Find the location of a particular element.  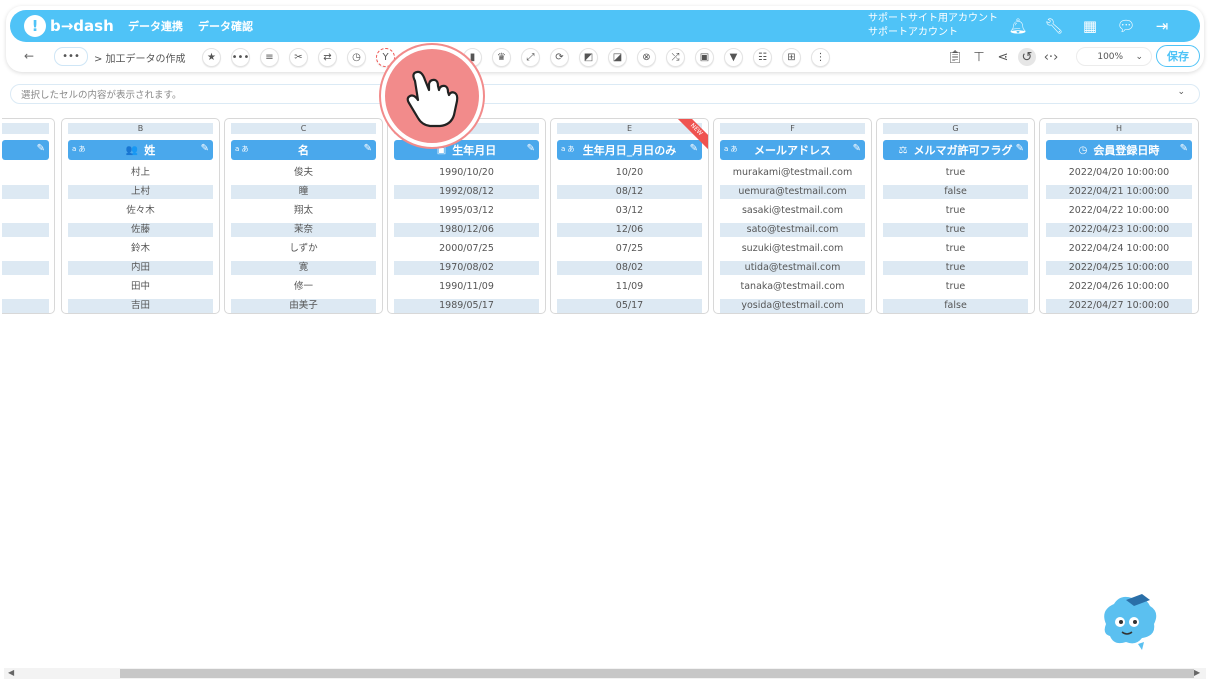

table-cell: 1970/08/02 is located at coordinates (466, 268).